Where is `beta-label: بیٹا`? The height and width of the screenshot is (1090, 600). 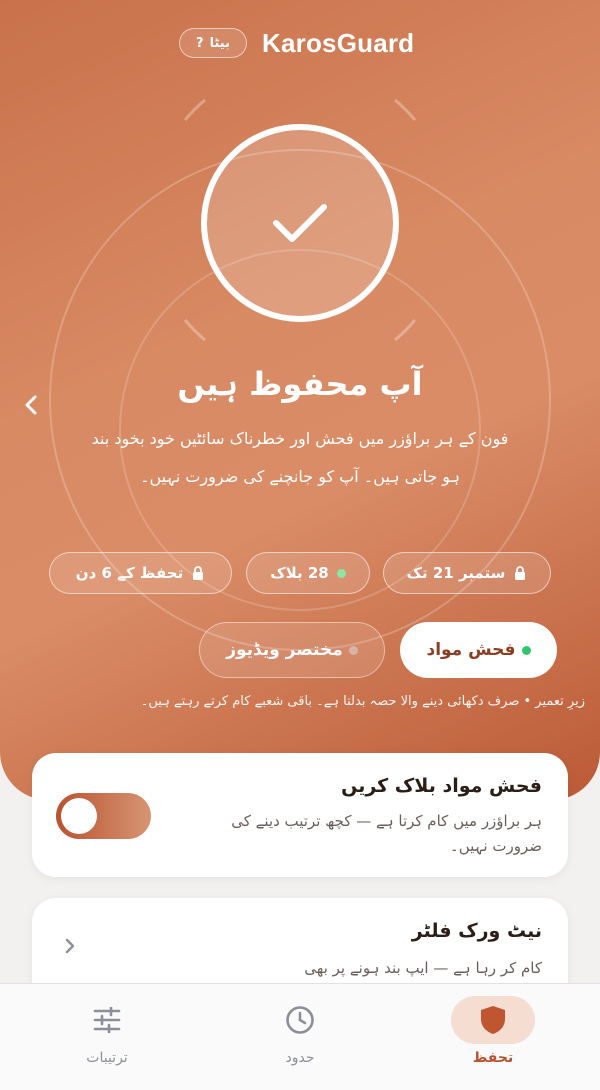
beta-label: بیٹا is located at coordinates (219, 43).